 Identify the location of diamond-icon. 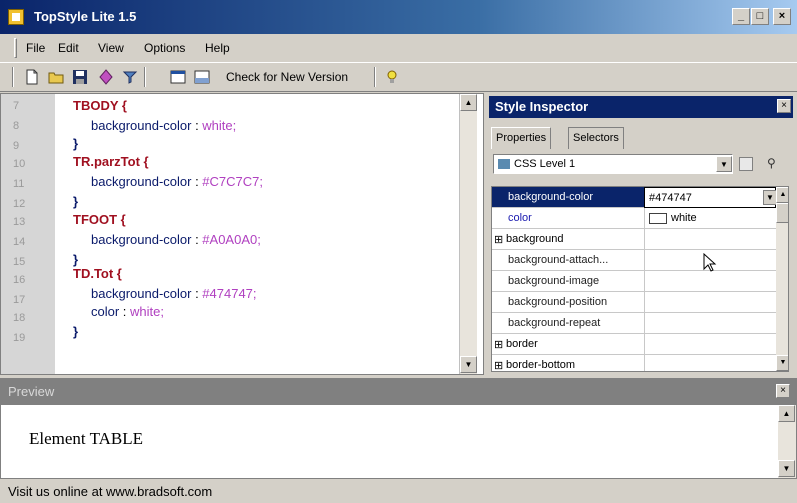
(106, 77).